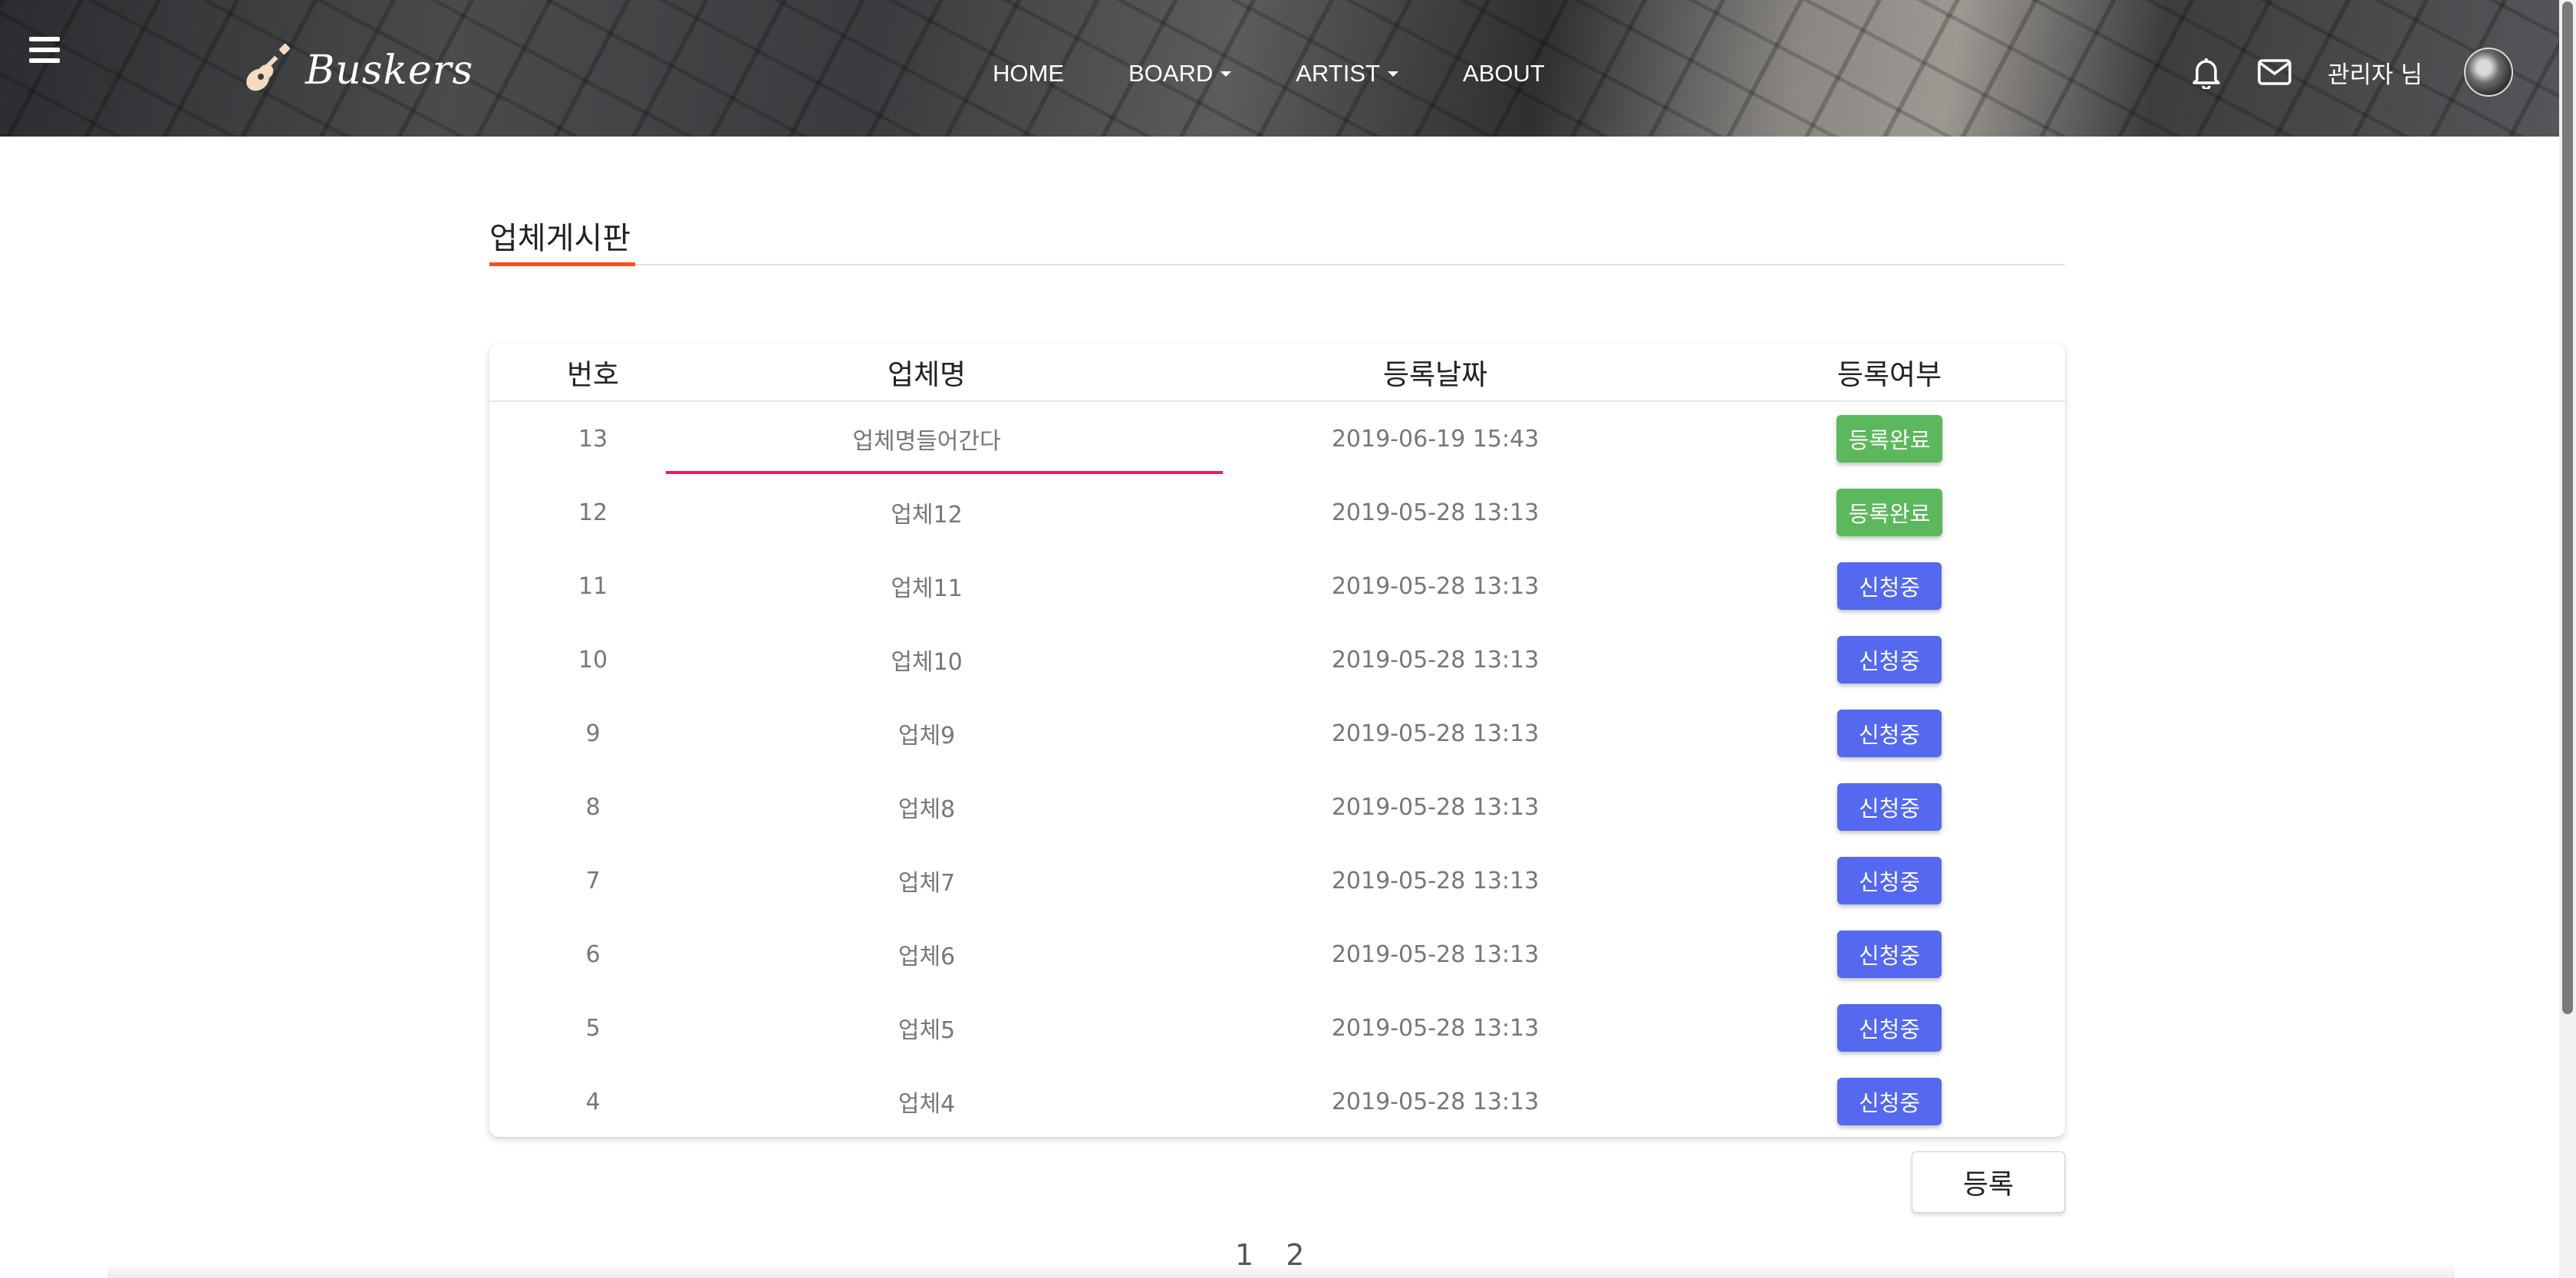 The image size is (2576, 1278). Describe the element at coordinates (1277, 807) in the screenshot. I see `table-row: 8 업체8 2019-05-28 13:13 신청중` at that location.